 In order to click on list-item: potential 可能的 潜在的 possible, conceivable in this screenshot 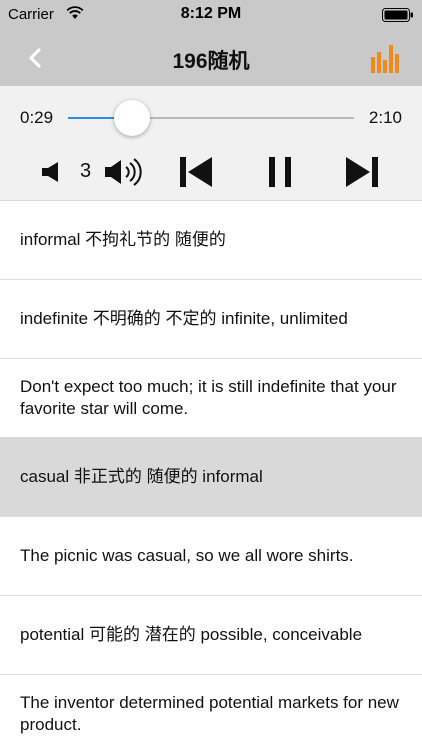, I will do `click(211, 635)`.